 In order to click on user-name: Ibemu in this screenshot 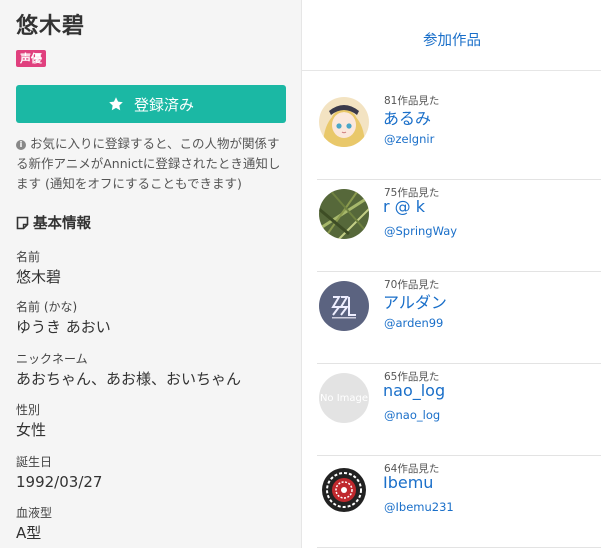, I will do `click(408, 482)`.